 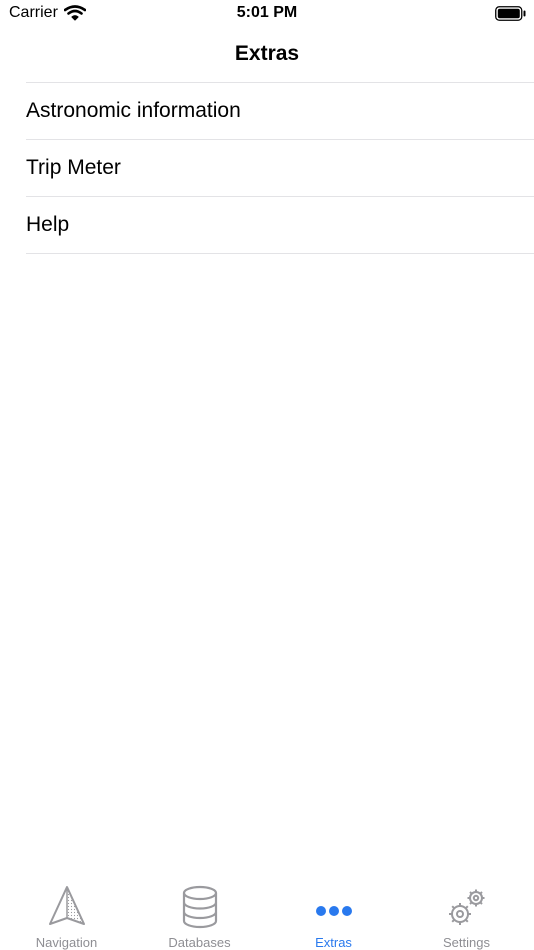 What do you see at coordinates (333, 912) in the screenshot?
I see `more-dots-icon` at bounding box center [333, 912].